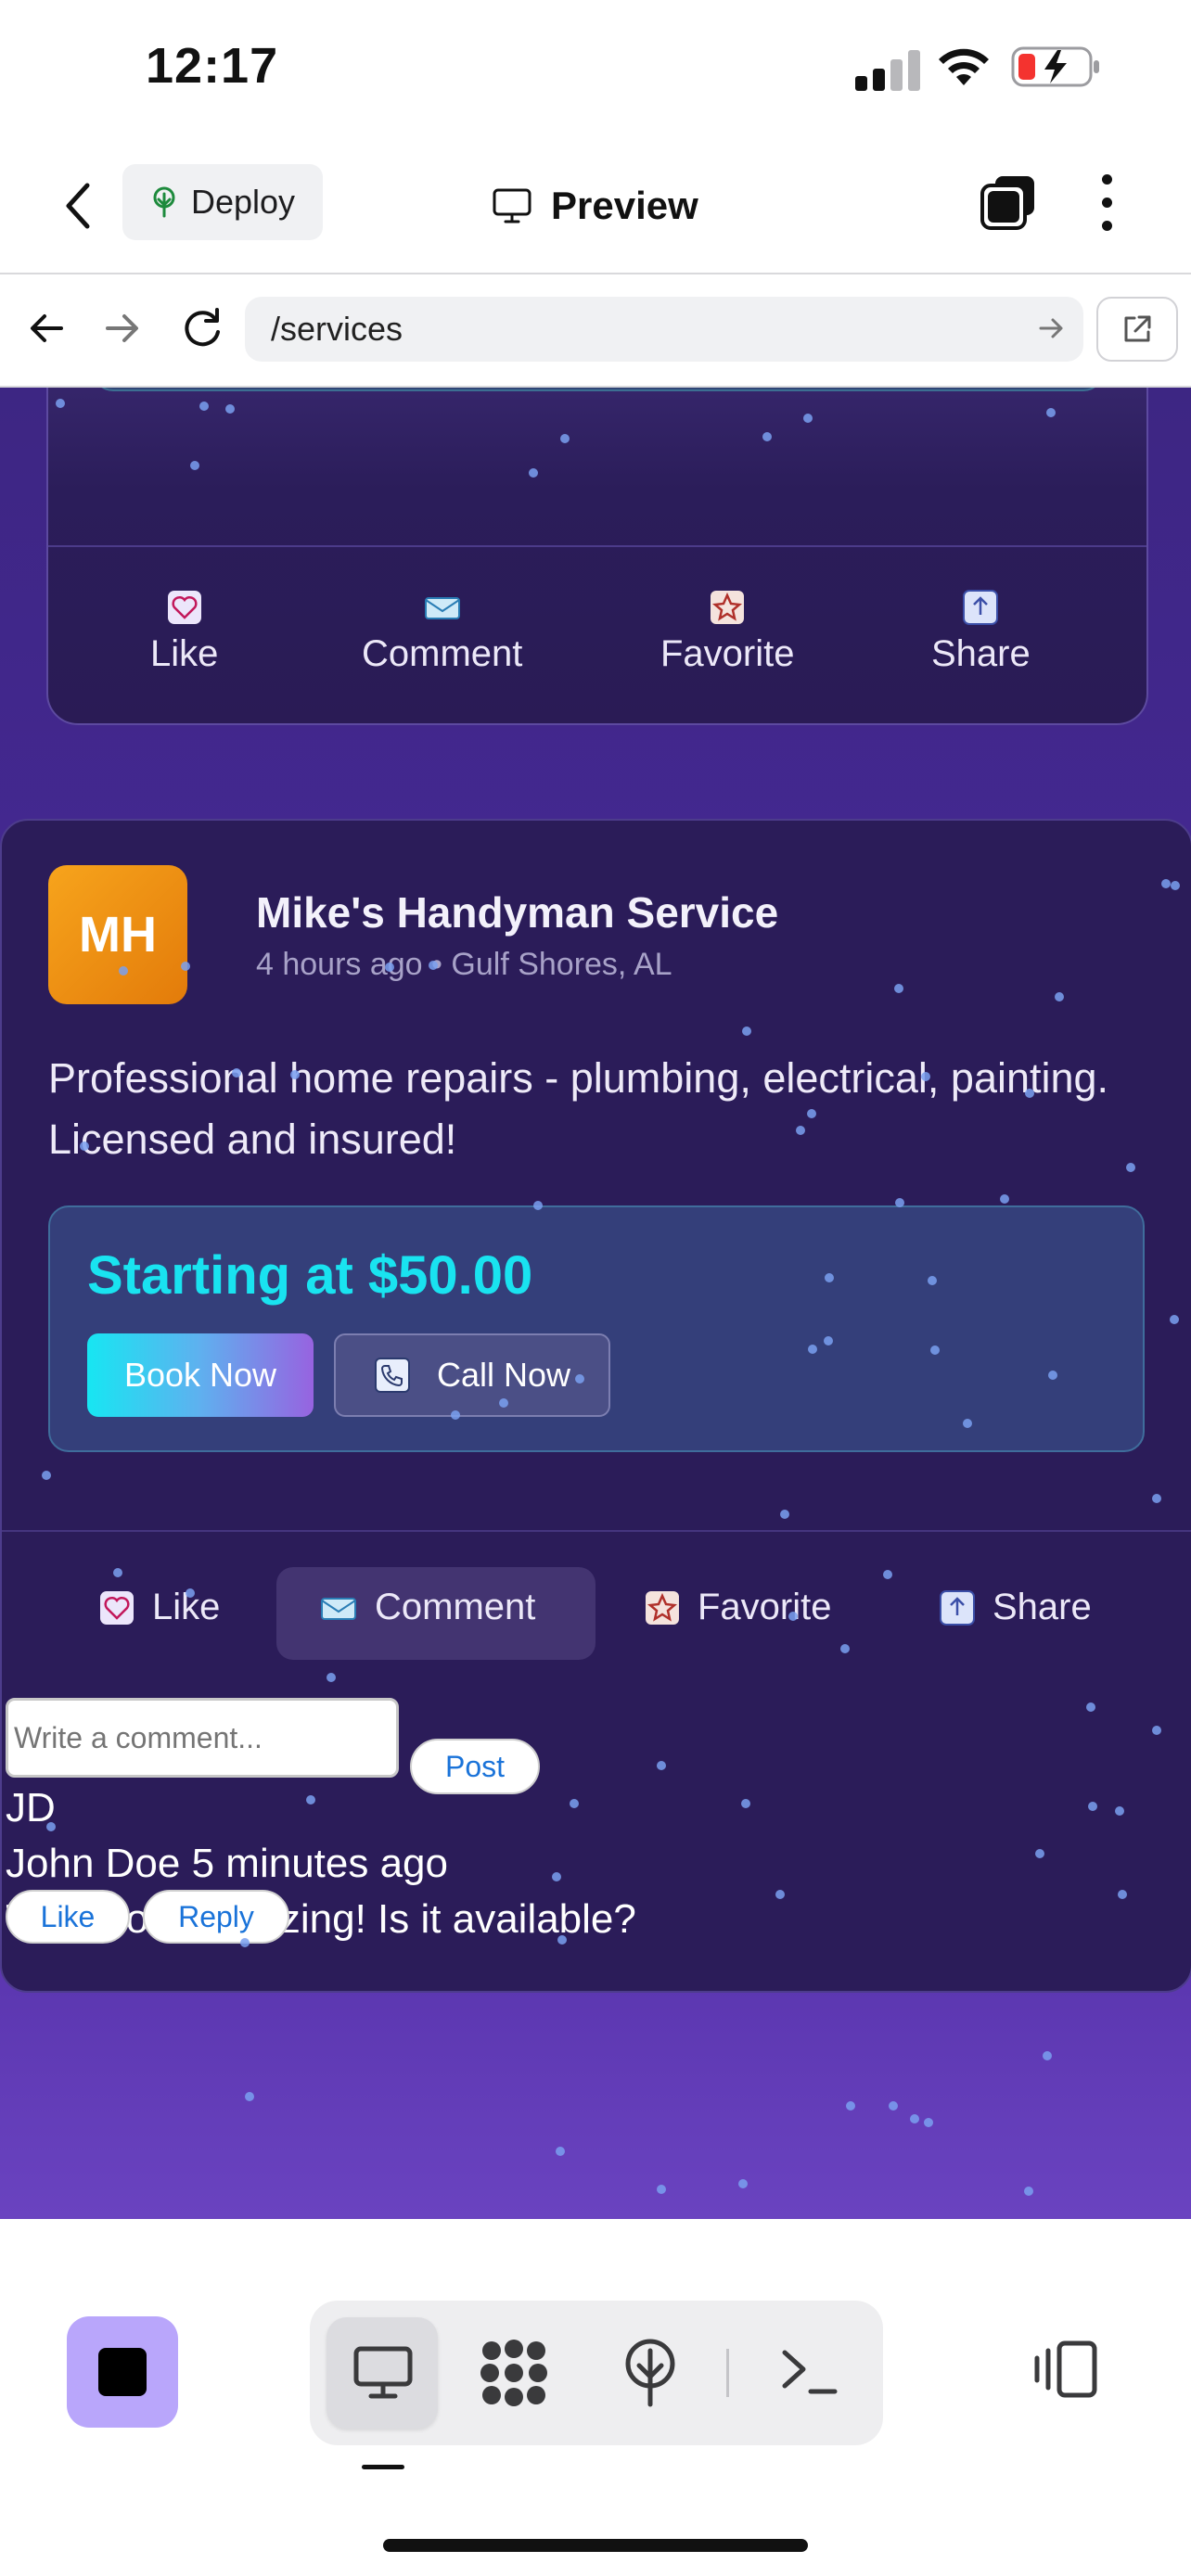 Image resolution: width=1191 pixels, height=2576 pixels. I want to click on price-box: Starting at $50.00 Book Now Call Now, so click(597, 1328).